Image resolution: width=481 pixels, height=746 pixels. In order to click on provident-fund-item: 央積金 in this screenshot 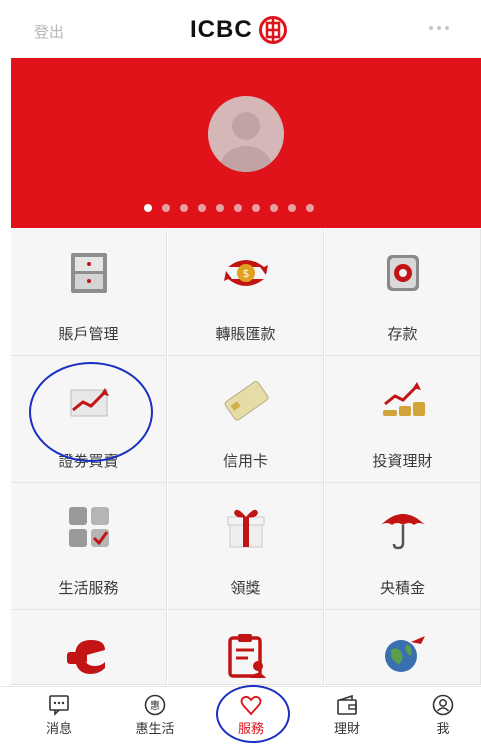, I will do `click(403, 546)`.